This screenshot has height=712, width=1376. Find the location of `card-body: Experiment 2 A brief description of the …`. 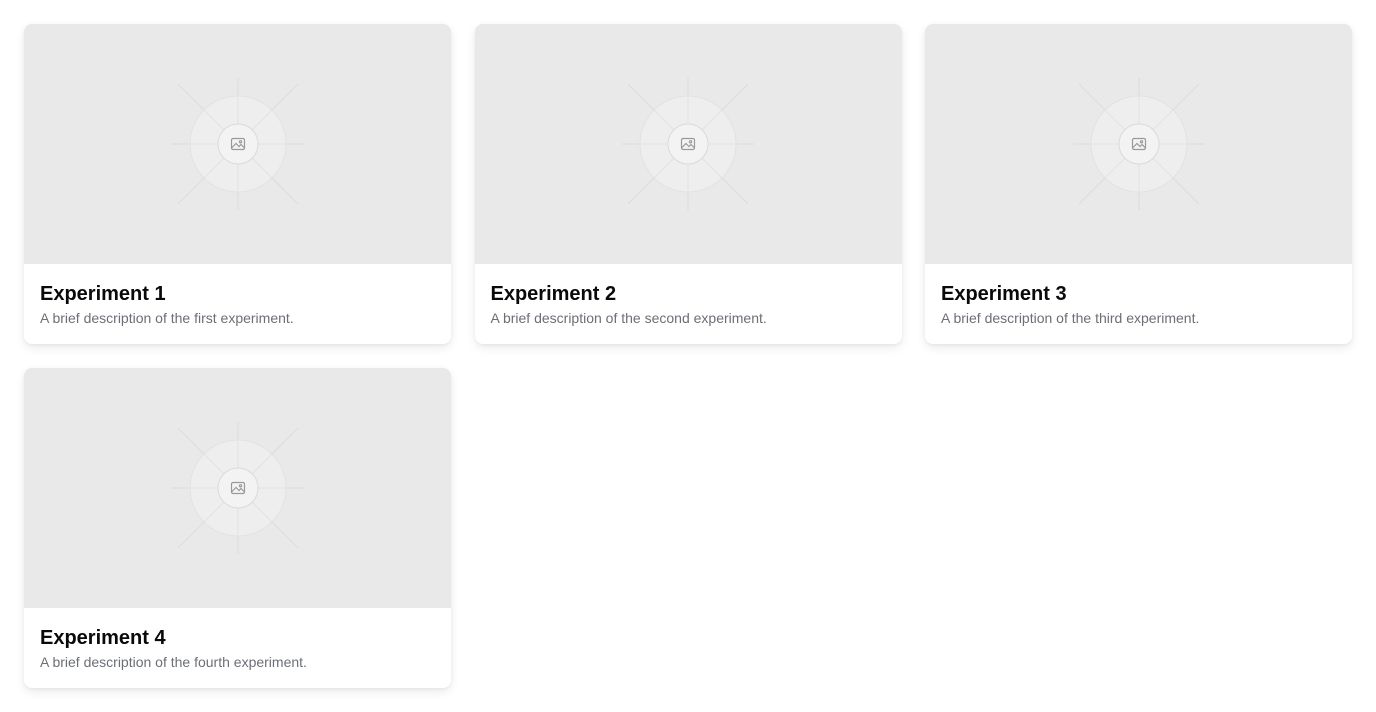

card-body: Experiment 2 A brief description of the … is located at coordinates (688, 295).